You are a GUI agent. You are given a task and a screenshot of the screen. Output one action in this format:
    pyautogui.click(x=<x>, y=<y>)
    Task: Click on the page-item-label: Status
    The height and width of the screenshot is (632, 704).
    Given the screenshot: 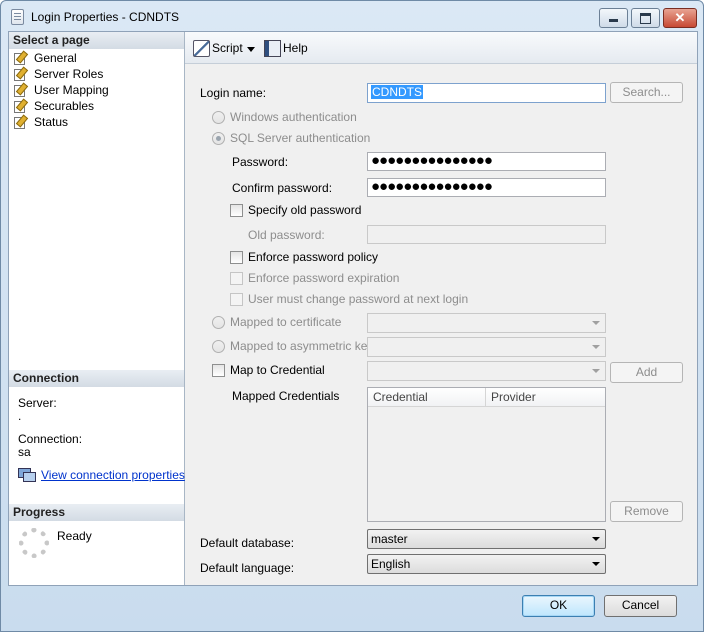 What is the action you would take?
    pyautogui.click(x=51, y=122)
    